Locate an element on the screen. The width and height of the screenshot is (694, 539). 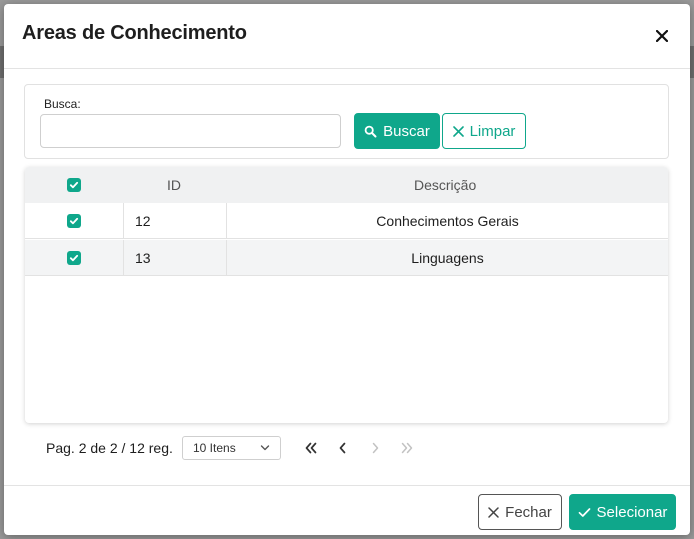
buscar-button: Buscar is located at coordinates (397, 131).